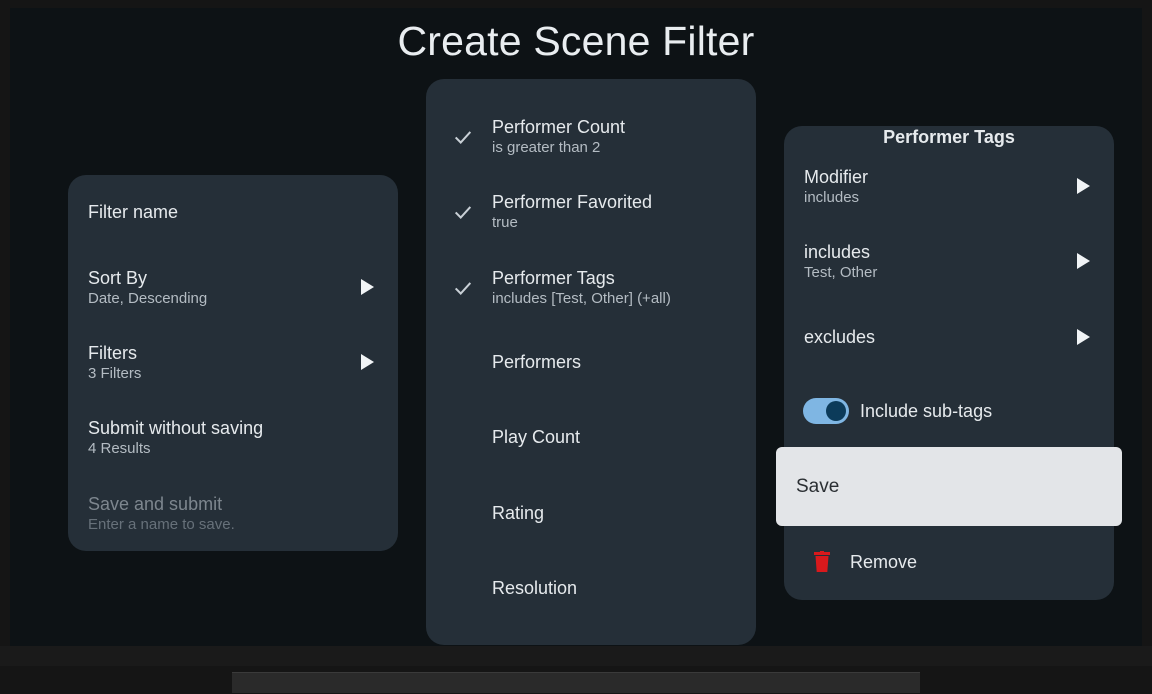 Image resolution: width=1152 pixels, height=694 pixels. Describe the element at coordinates (591, 514) in the screenshot. I see `criteria-item-rating: Rating` at that location.